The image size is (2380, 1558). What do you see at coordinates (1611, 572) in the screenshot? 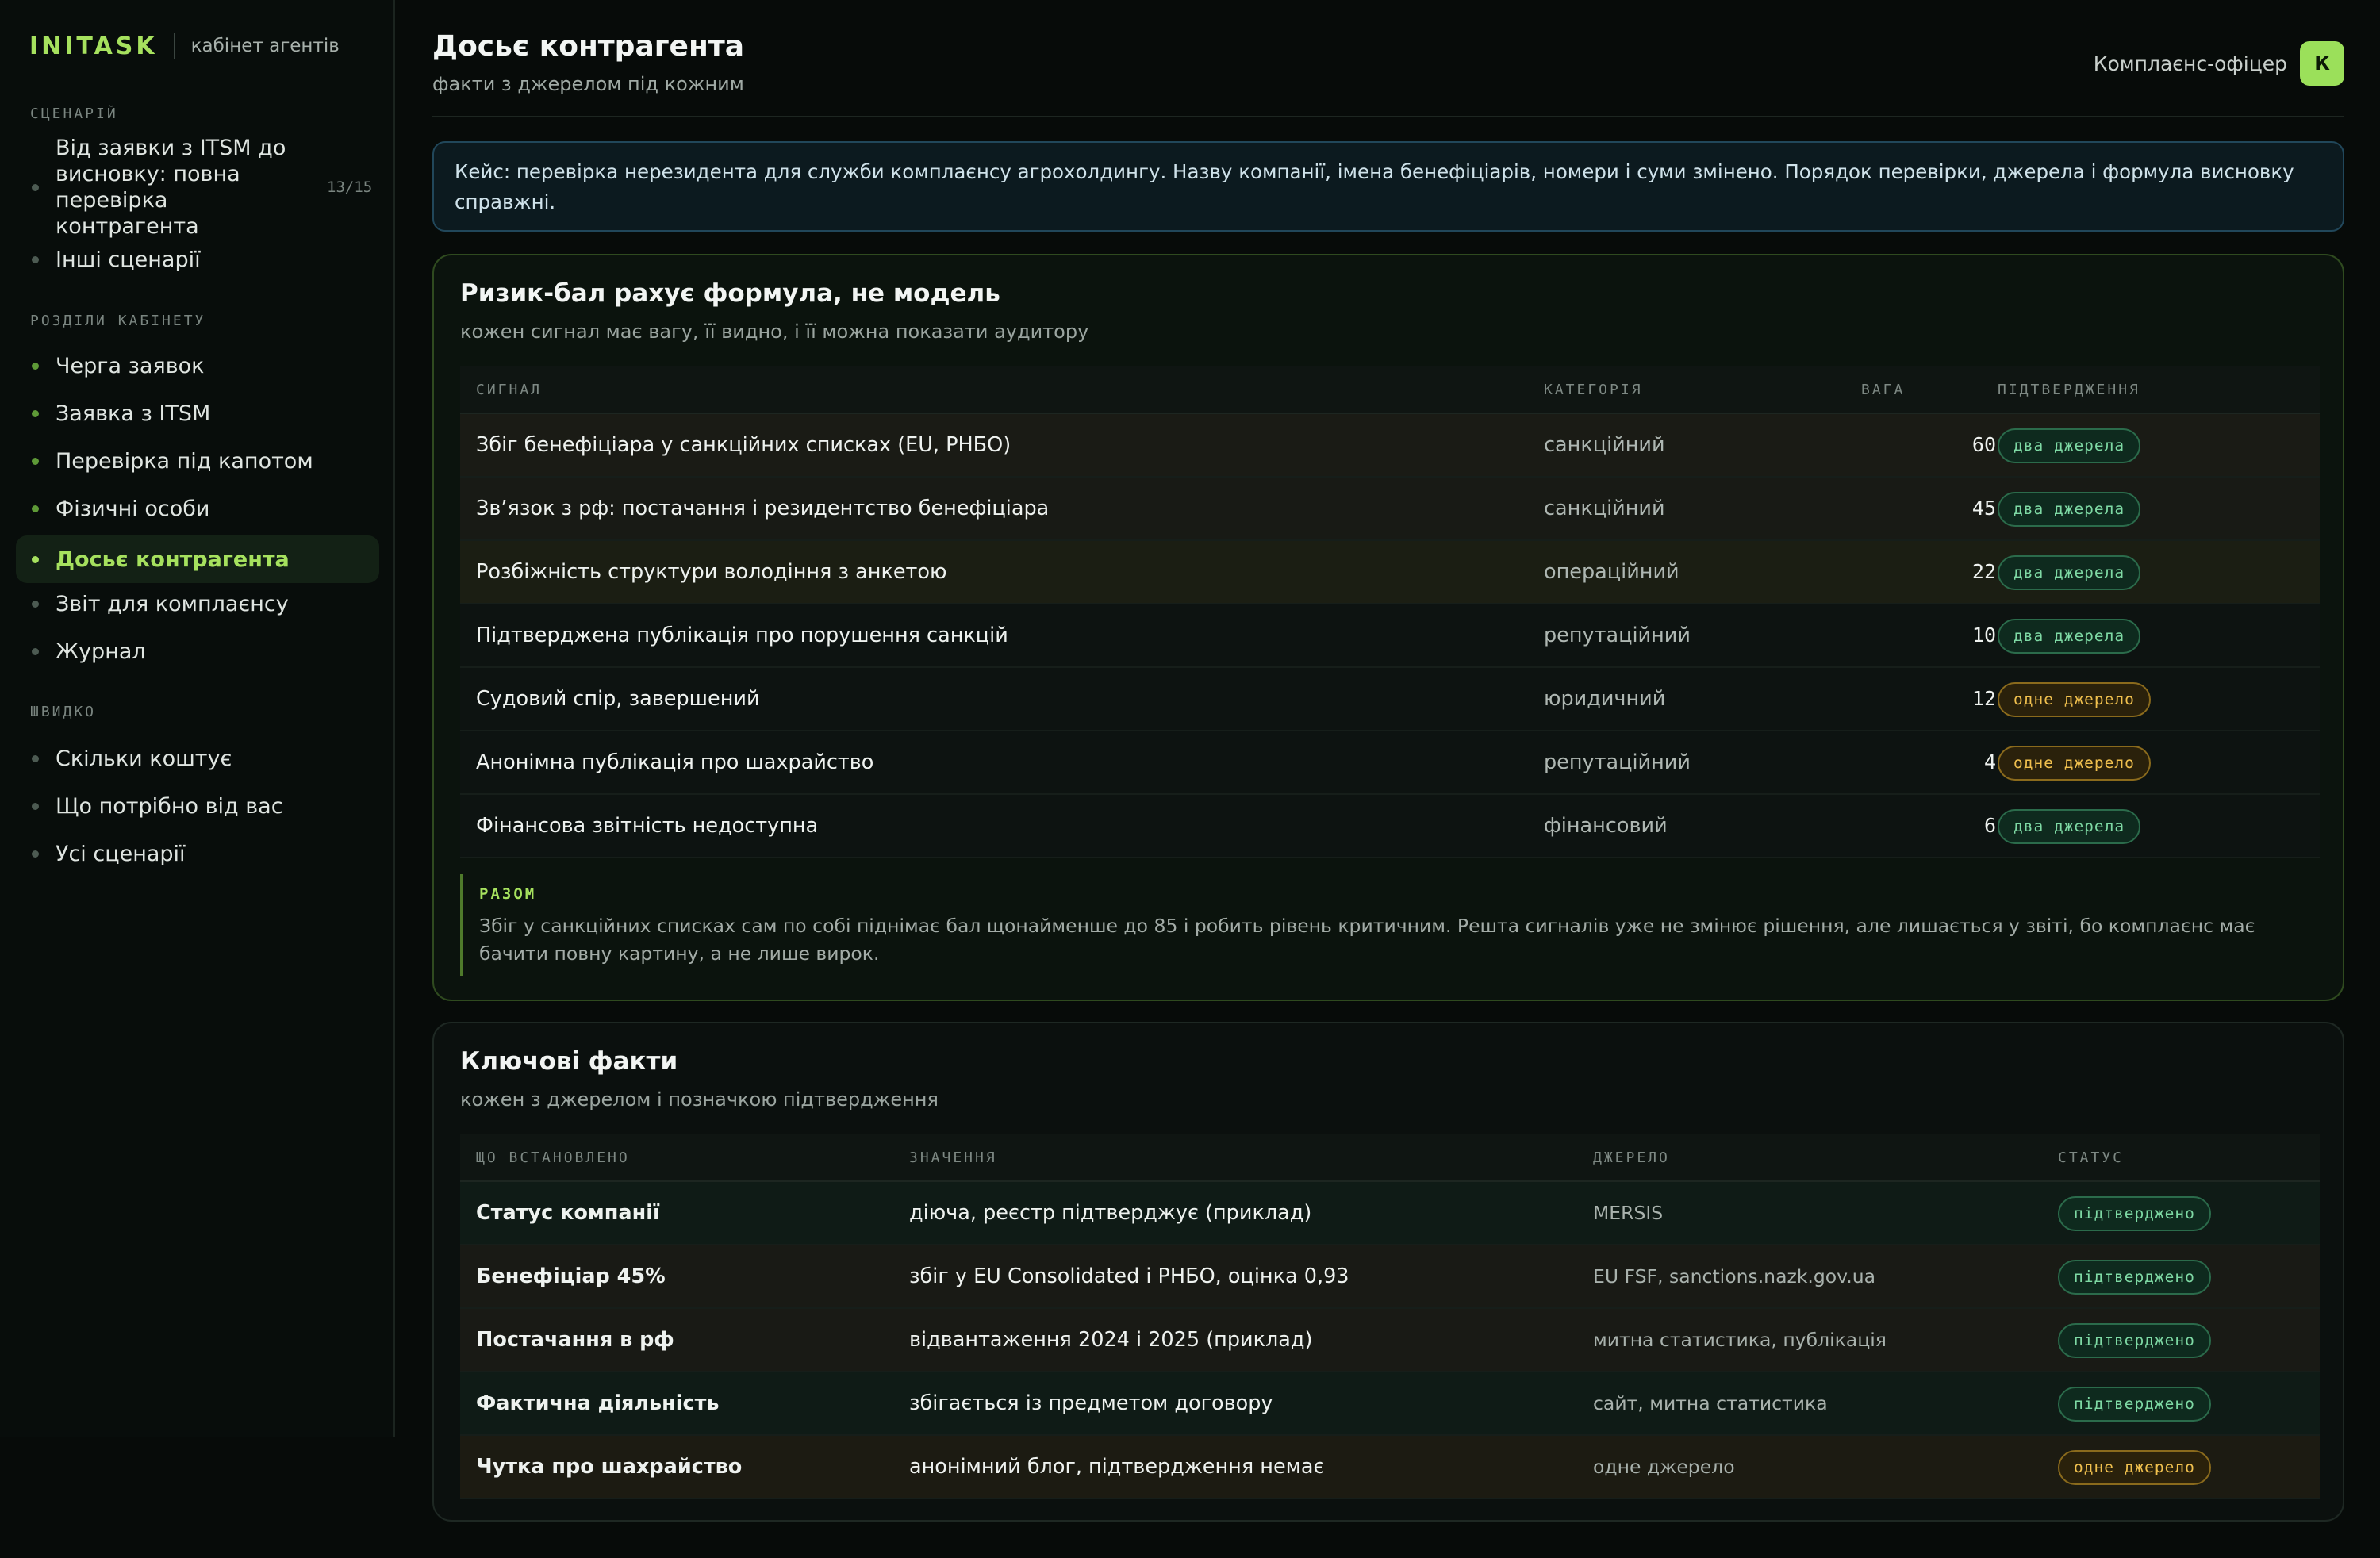
I see `signal-category: операційний` at bounding box center [1611, 572].